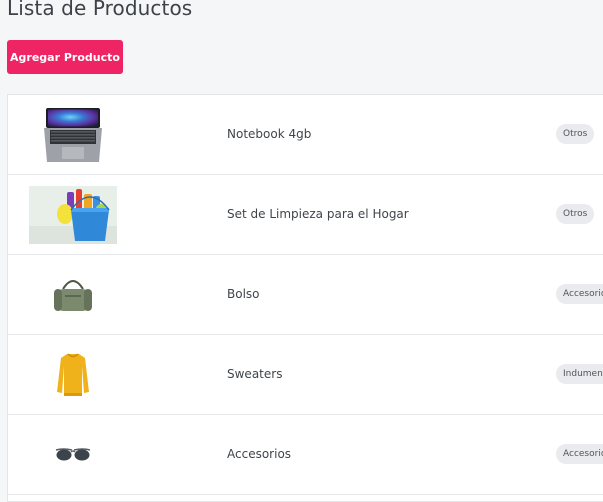 Image resolution: width=603 pixels, height=502 pixels. I want to click on product-name: Accesorios, so click(259, 454).